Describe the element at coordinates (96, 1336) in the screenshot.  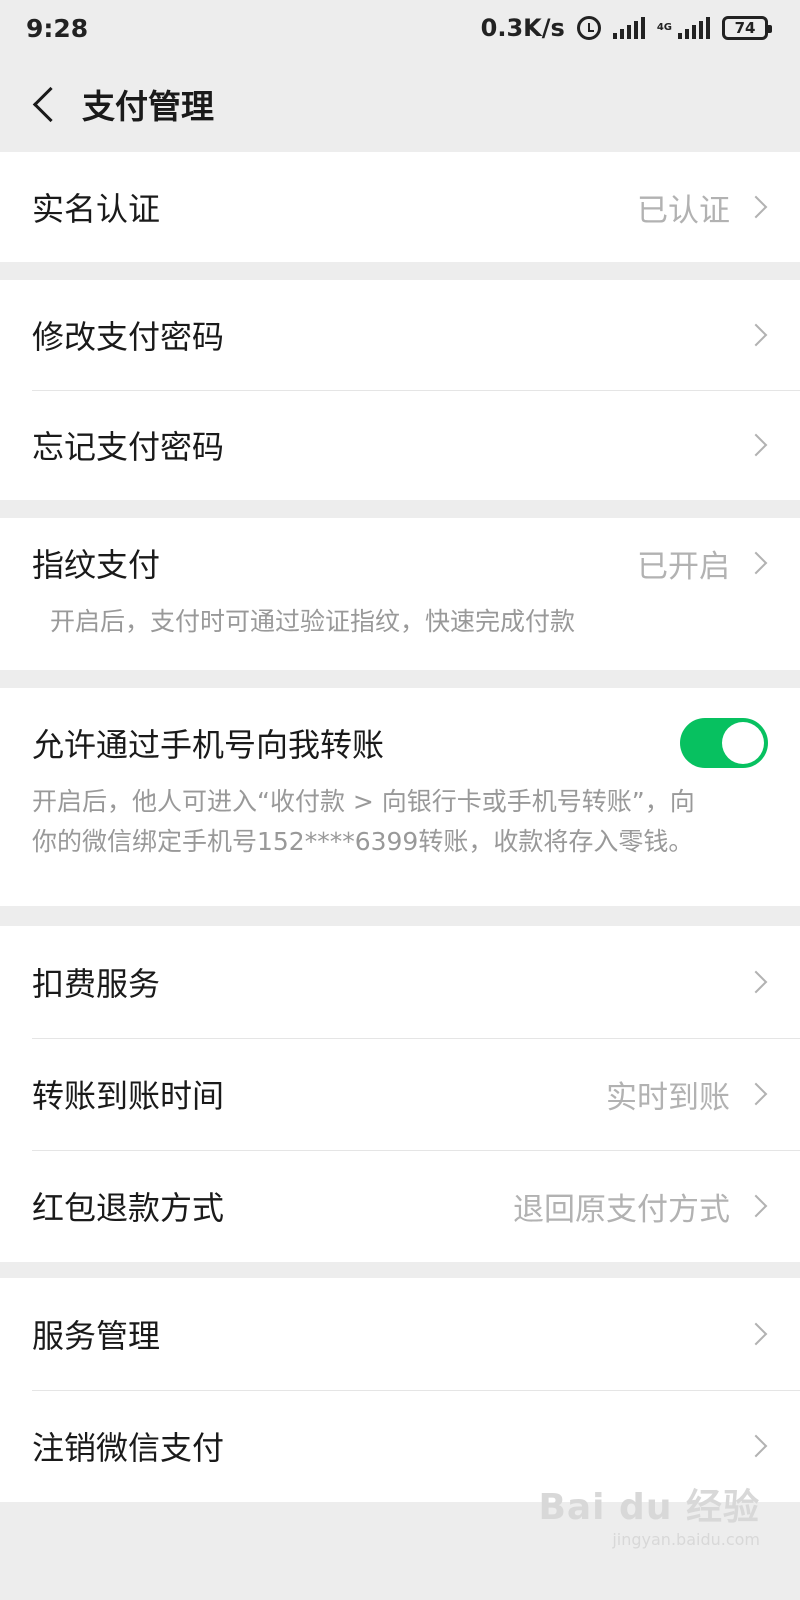
I see `row-label: 服务管理` at that location.